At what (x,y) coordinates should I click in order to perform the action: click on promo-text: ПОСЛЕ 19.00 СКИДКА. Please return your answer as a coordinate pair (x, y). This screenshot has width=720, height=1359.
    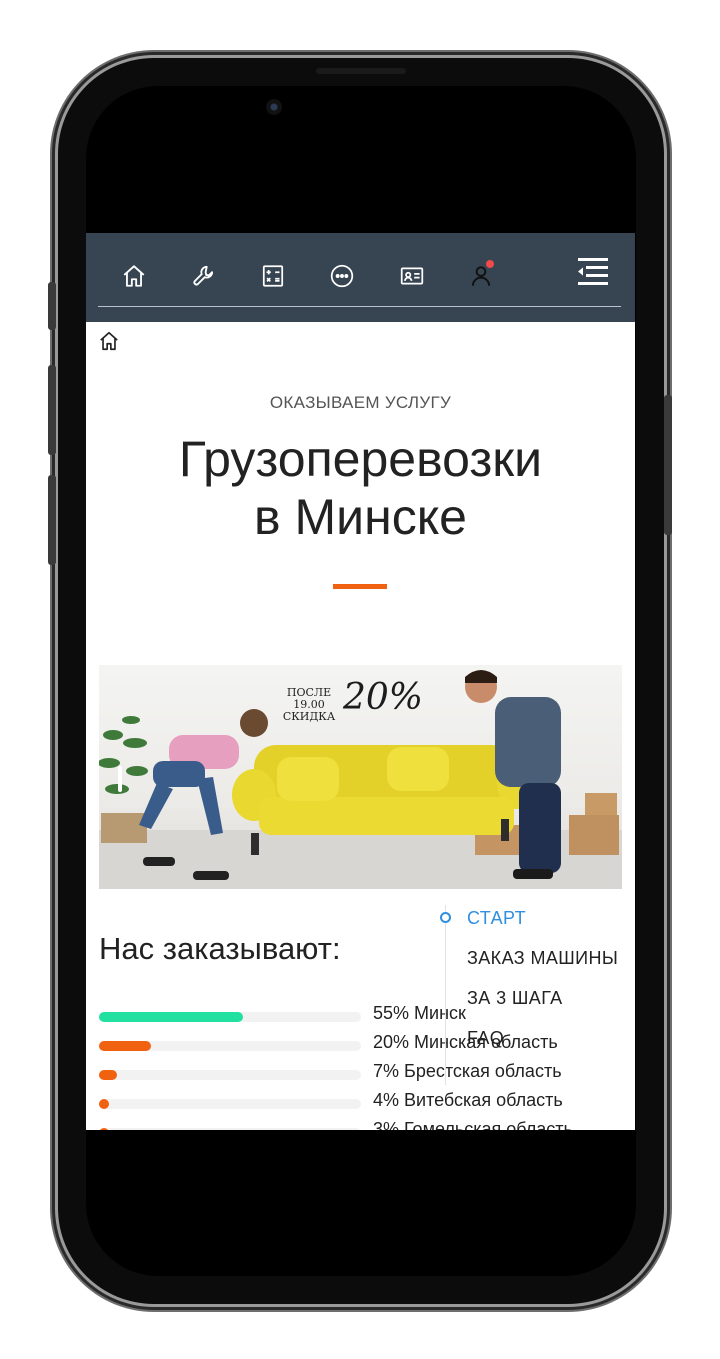
    Looking at the image, I should click on (309, 705).